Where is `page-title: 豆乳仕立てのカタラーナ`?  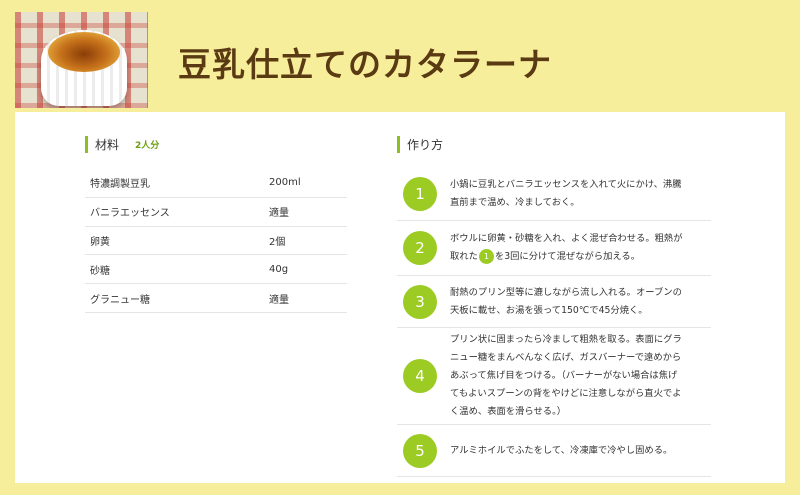
page-title: 豆乳仕立てのカタラーナ is located at coordinates (365, 64).